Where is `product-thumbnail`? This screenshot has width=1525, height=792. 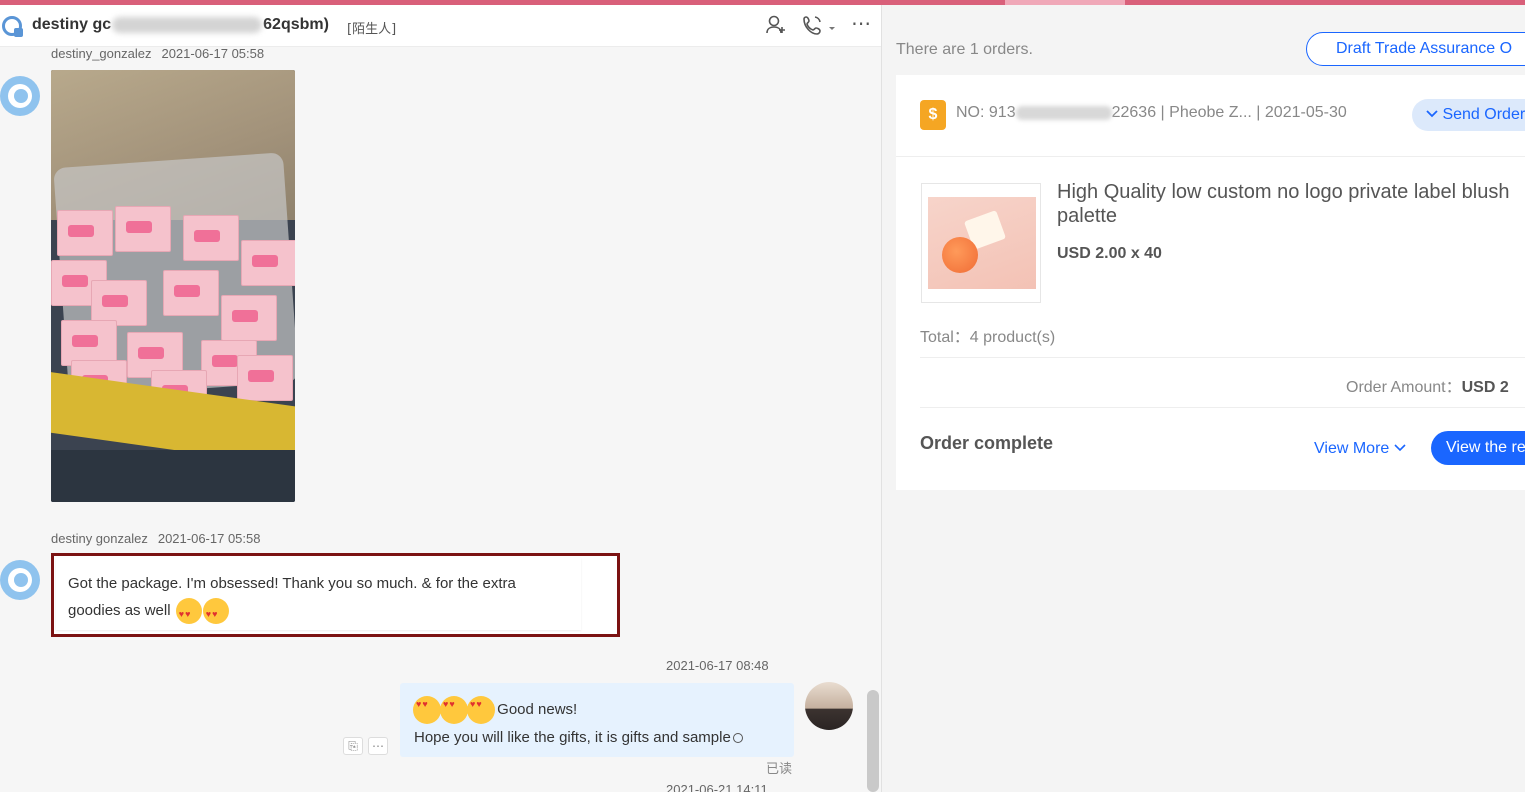 product-thumbnail is located at coordinates (981, 243).